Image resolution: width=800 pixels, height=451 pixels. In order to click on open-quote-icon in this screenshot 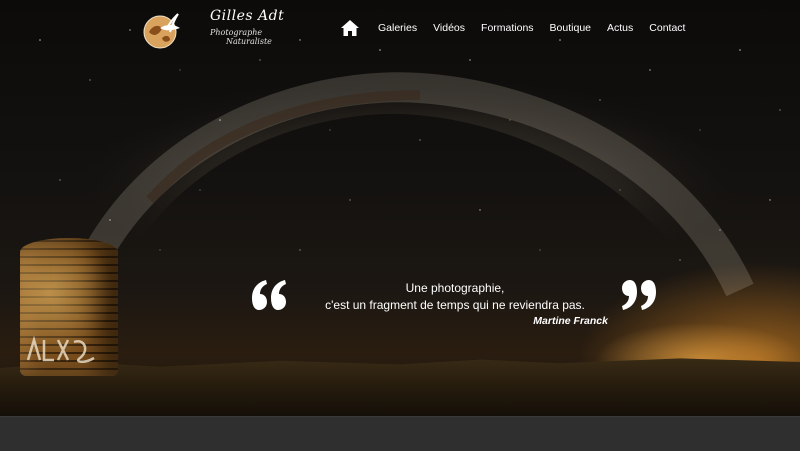, I will do `click(269, 295)`.